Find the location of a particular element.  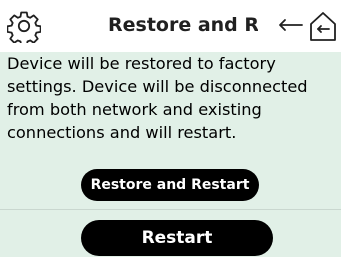

page-title: Restore and R is located at coordinates (183, 25).